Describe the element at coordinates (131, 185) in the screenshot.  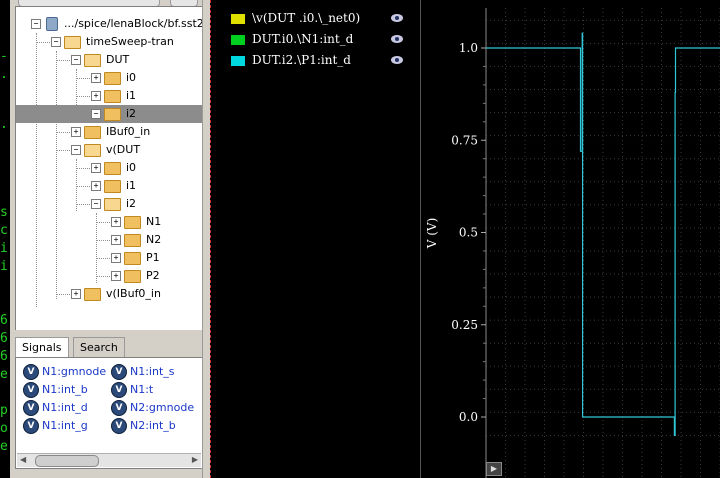
I see `tree-label: i1` at that location.